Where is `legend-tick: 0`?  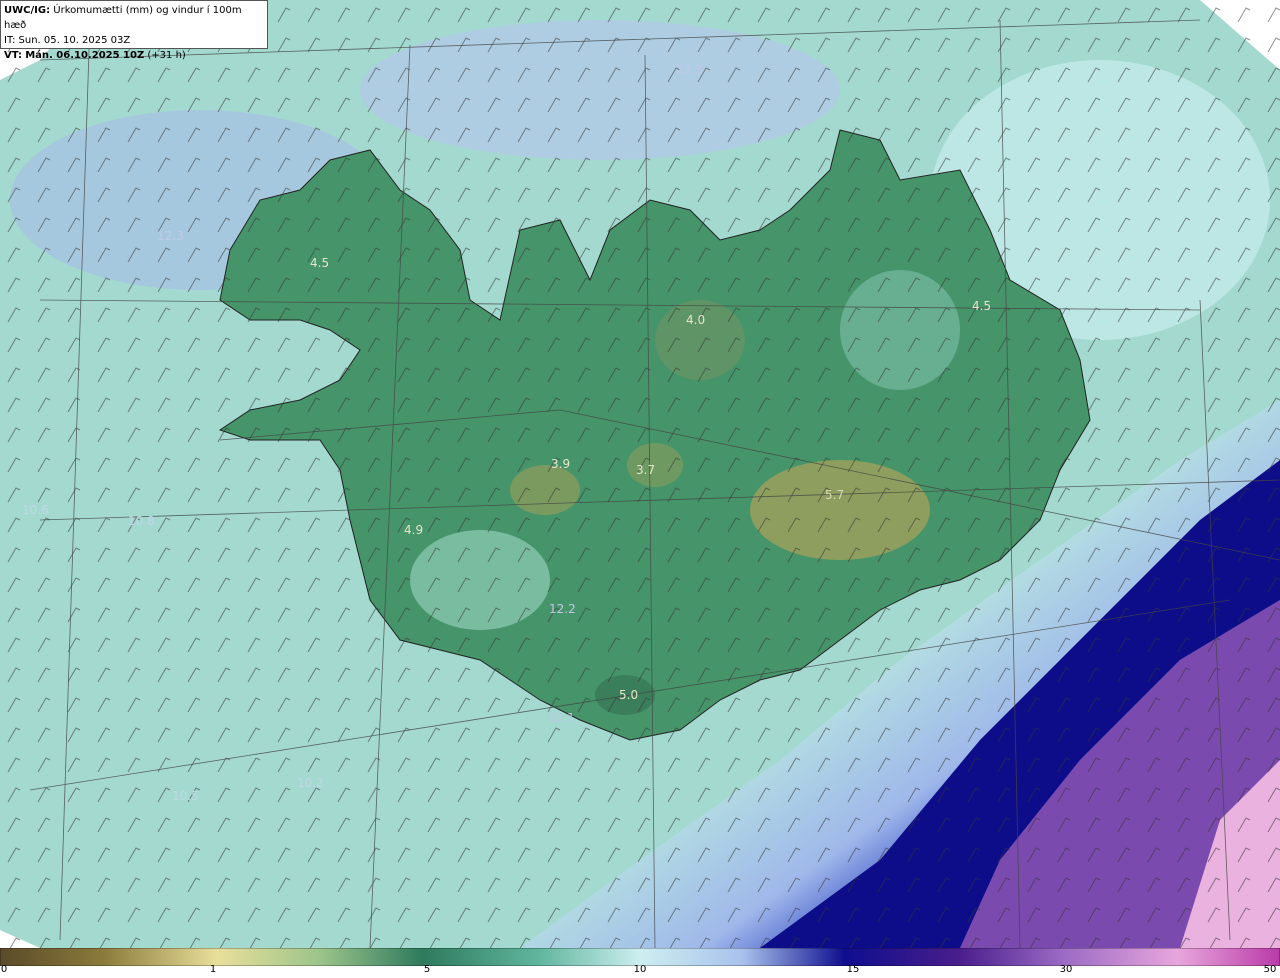
legend-tick: 0 is located at coordinates (4, 969).